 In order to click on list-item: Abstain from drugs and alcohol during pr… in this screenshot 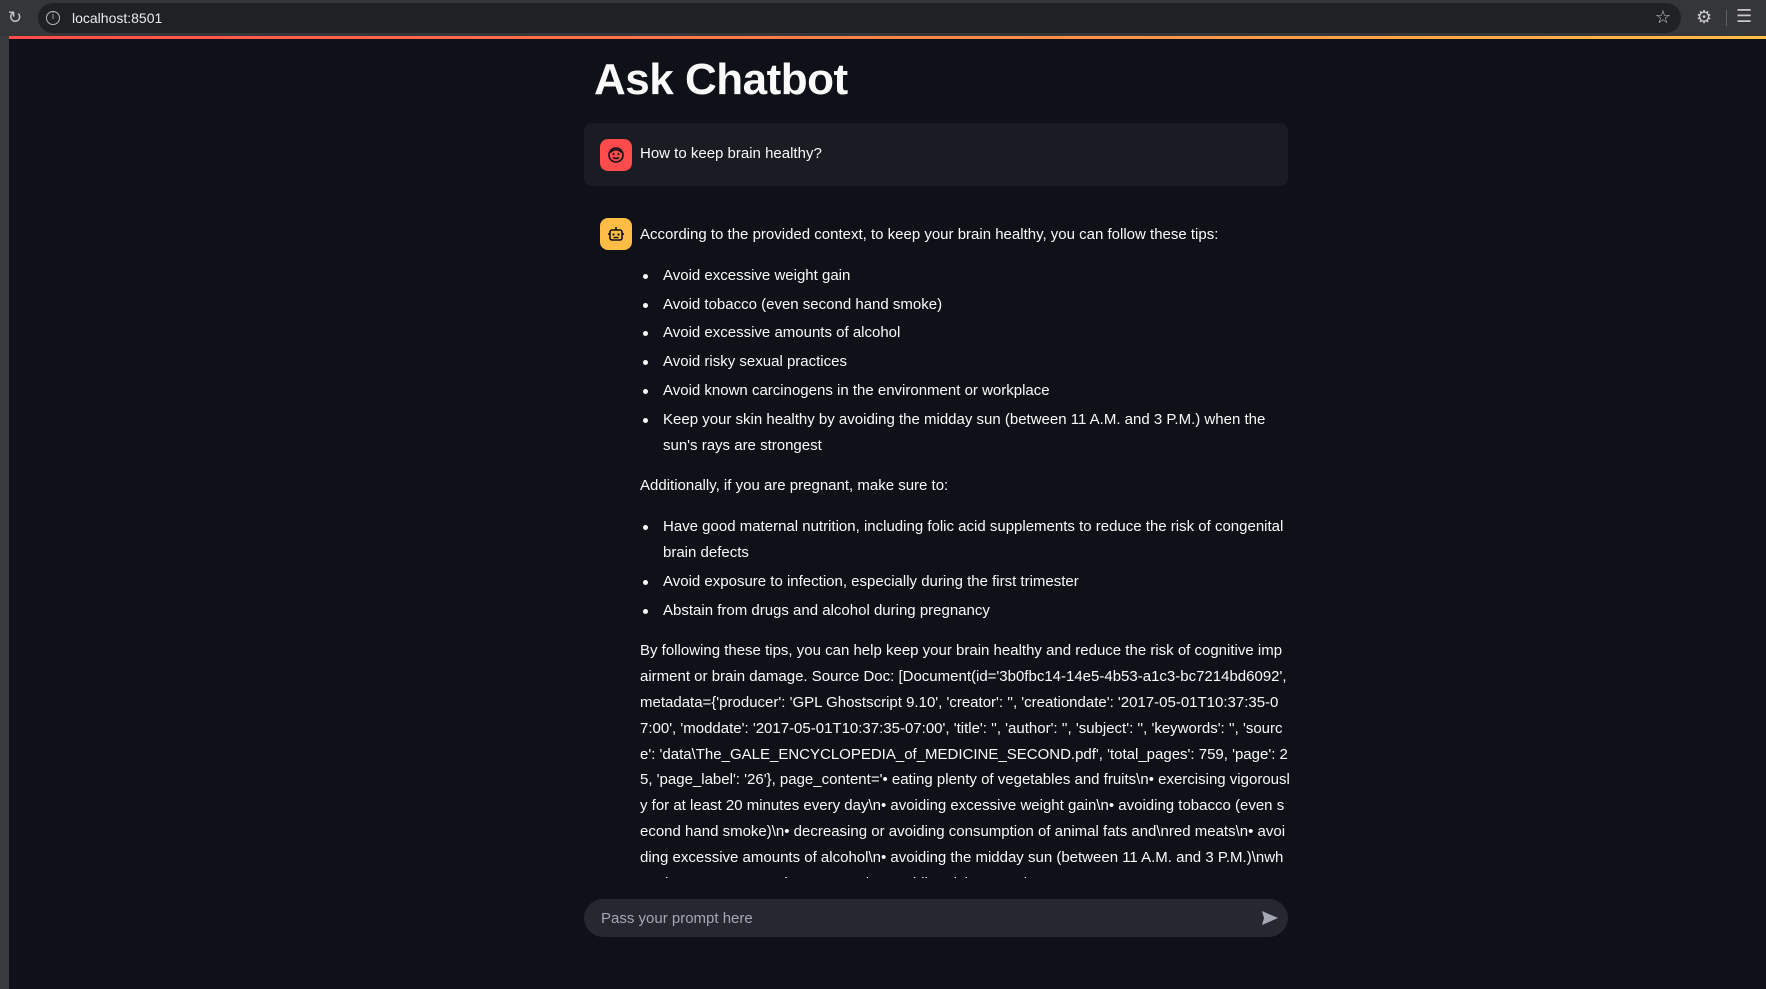, I will do `click(965, 611)`.